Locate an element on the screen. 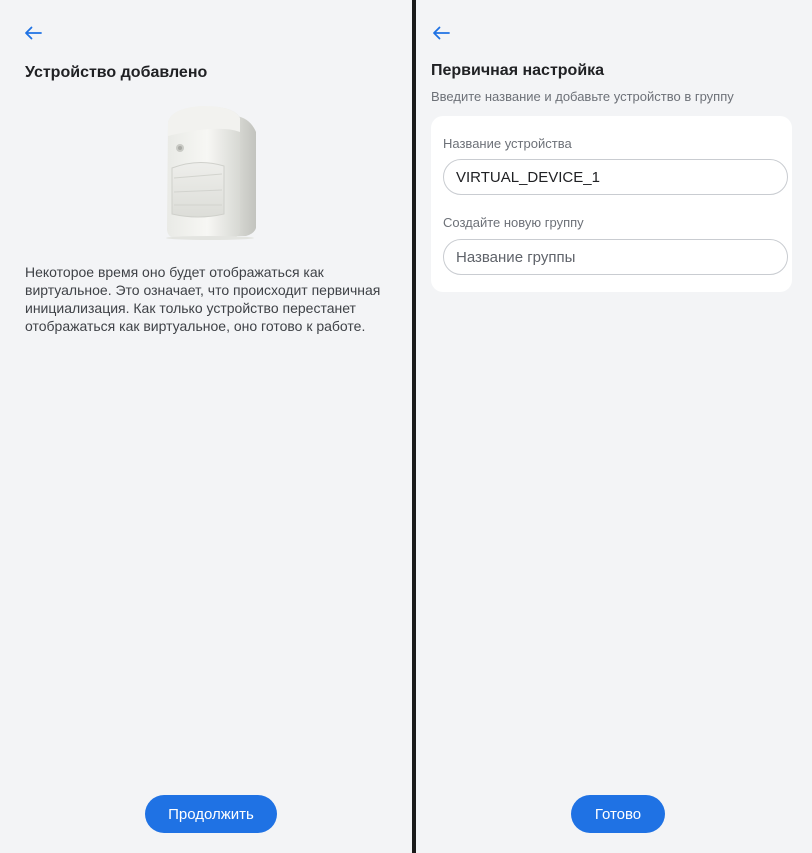  device-name-label: Название устройства is located at coordinates (507, 143).